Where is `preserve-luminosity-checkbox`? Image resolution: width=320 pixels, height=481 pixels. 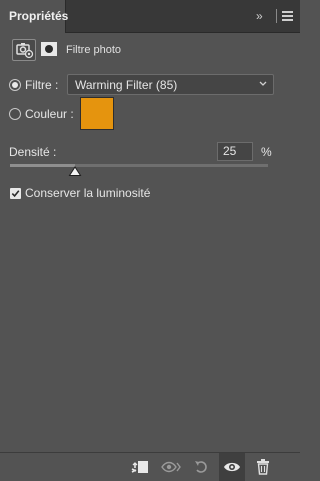
preserve-luminosity-checkbox is located at coordinates (15, 193).